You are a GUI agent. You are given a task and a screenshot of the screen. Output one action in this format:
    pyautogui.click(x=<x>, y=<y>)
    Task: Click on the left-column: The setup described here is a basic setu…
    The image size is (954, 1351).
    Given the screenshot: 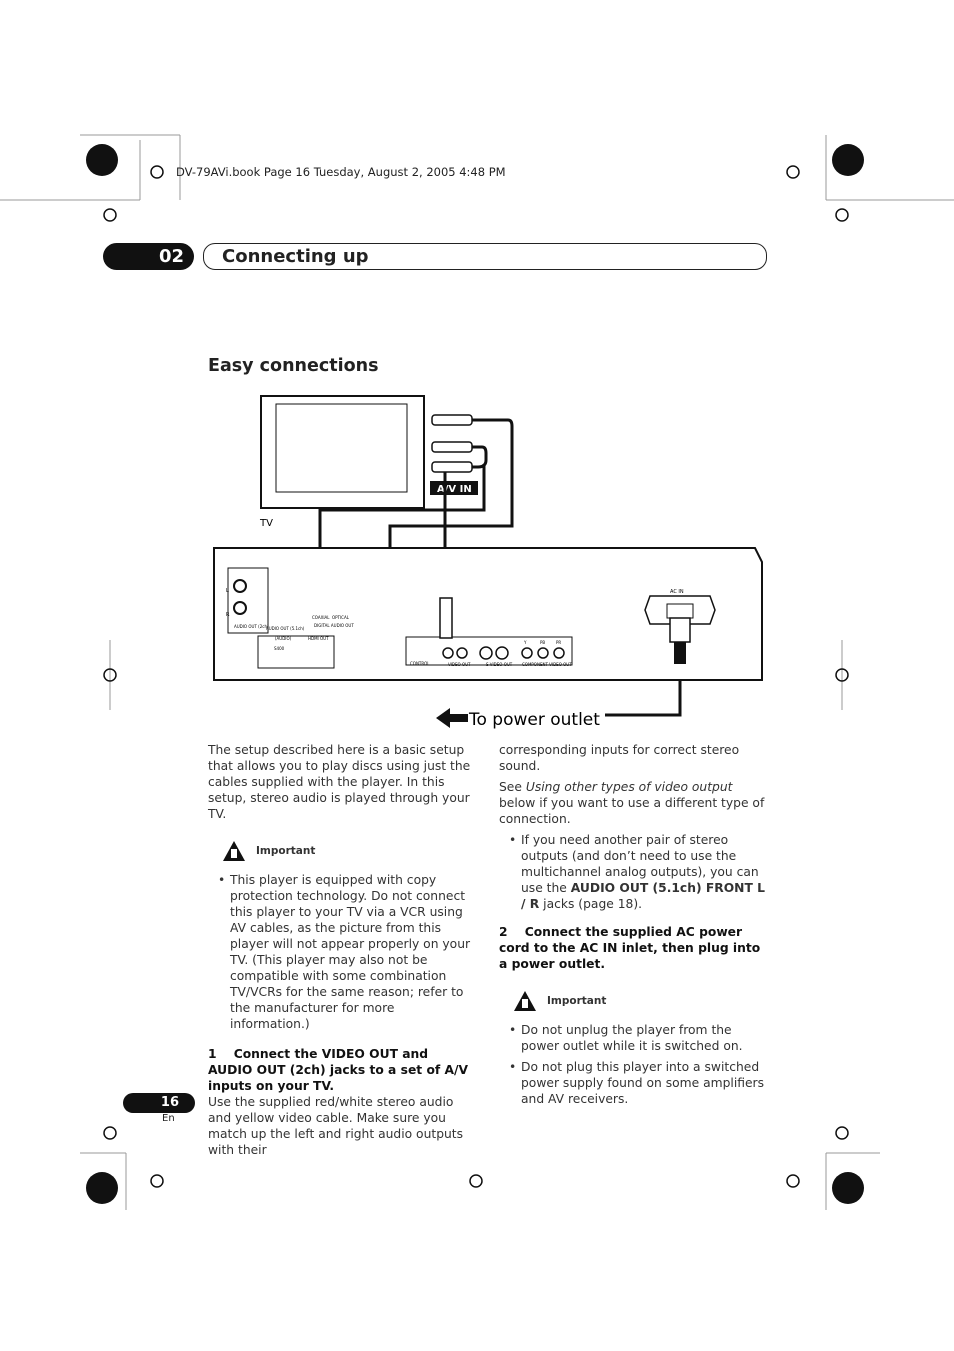 What is the action you would take?
    pyautogui.click(x=341, y=952)
    